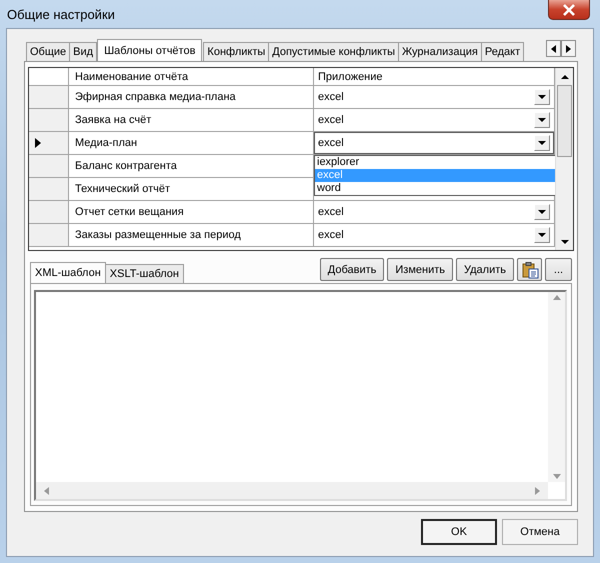 The width and height of the screenshot is (600, 563). Describe the element at coordinates (502, 51) in the screenshot. I see `tab: Редакт` at that location.